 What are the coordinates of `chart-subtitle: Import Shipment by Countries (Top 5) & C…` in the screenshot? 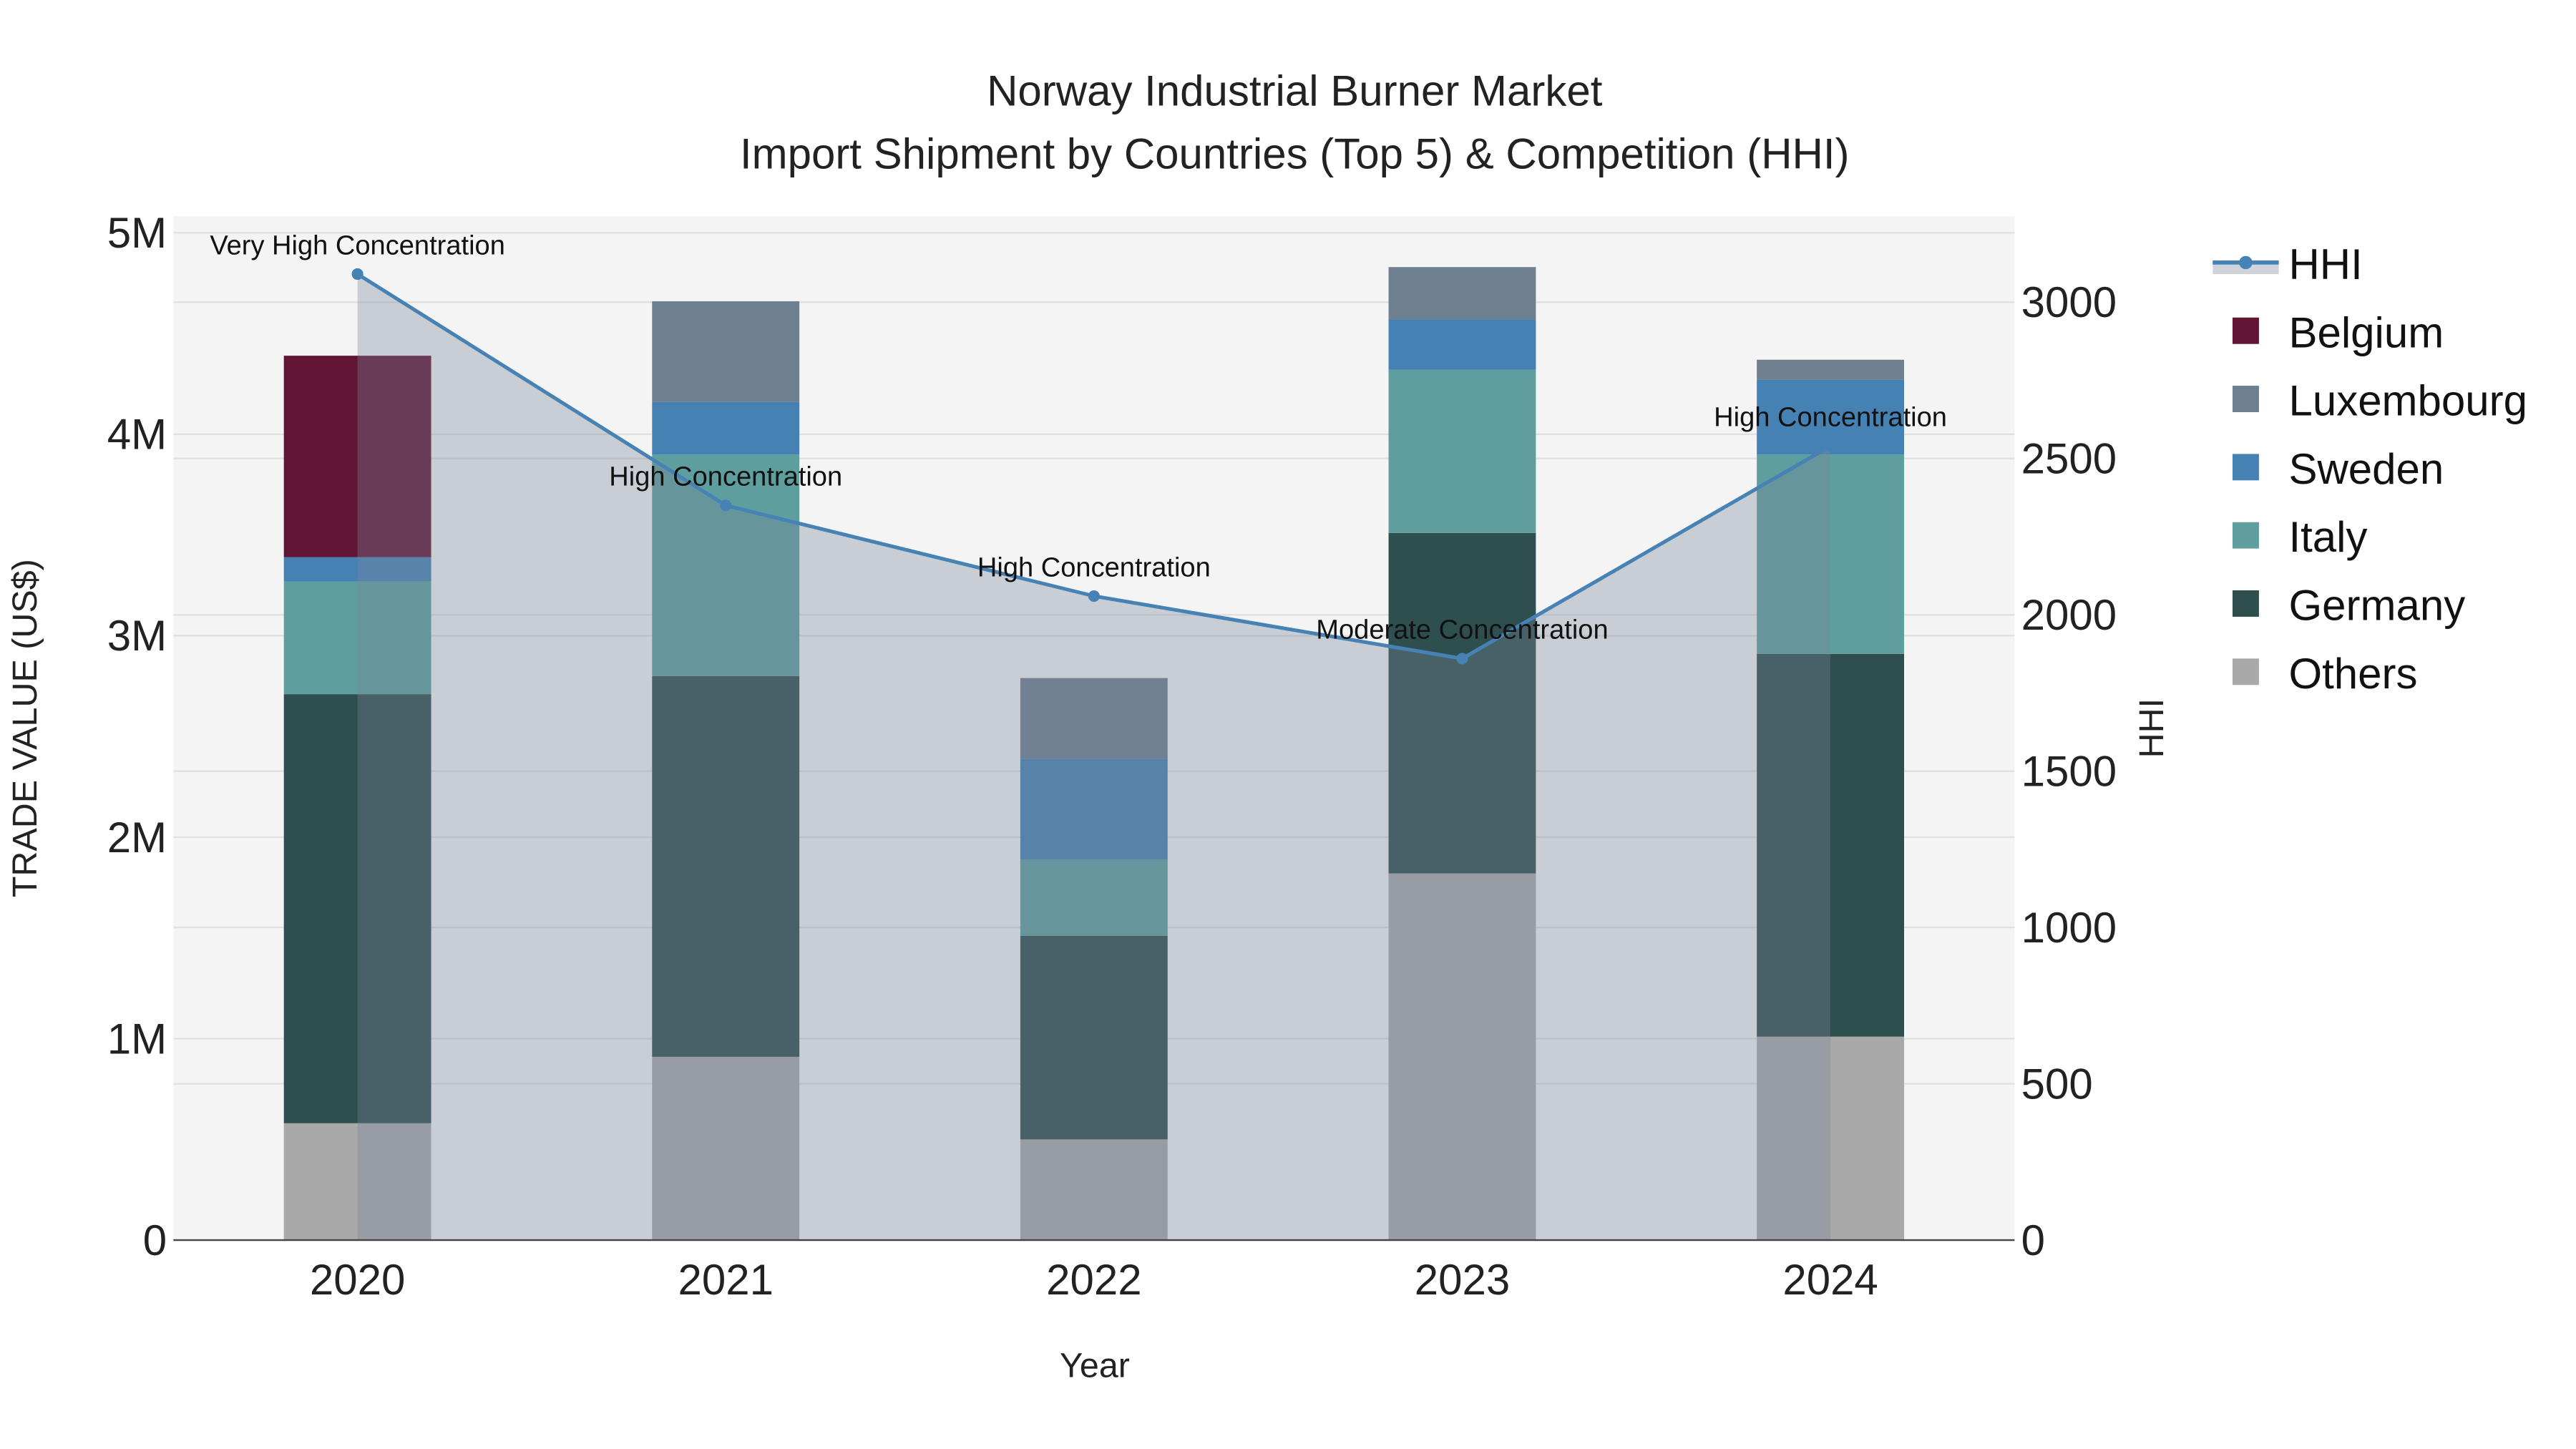 It's located at (1295, 153).